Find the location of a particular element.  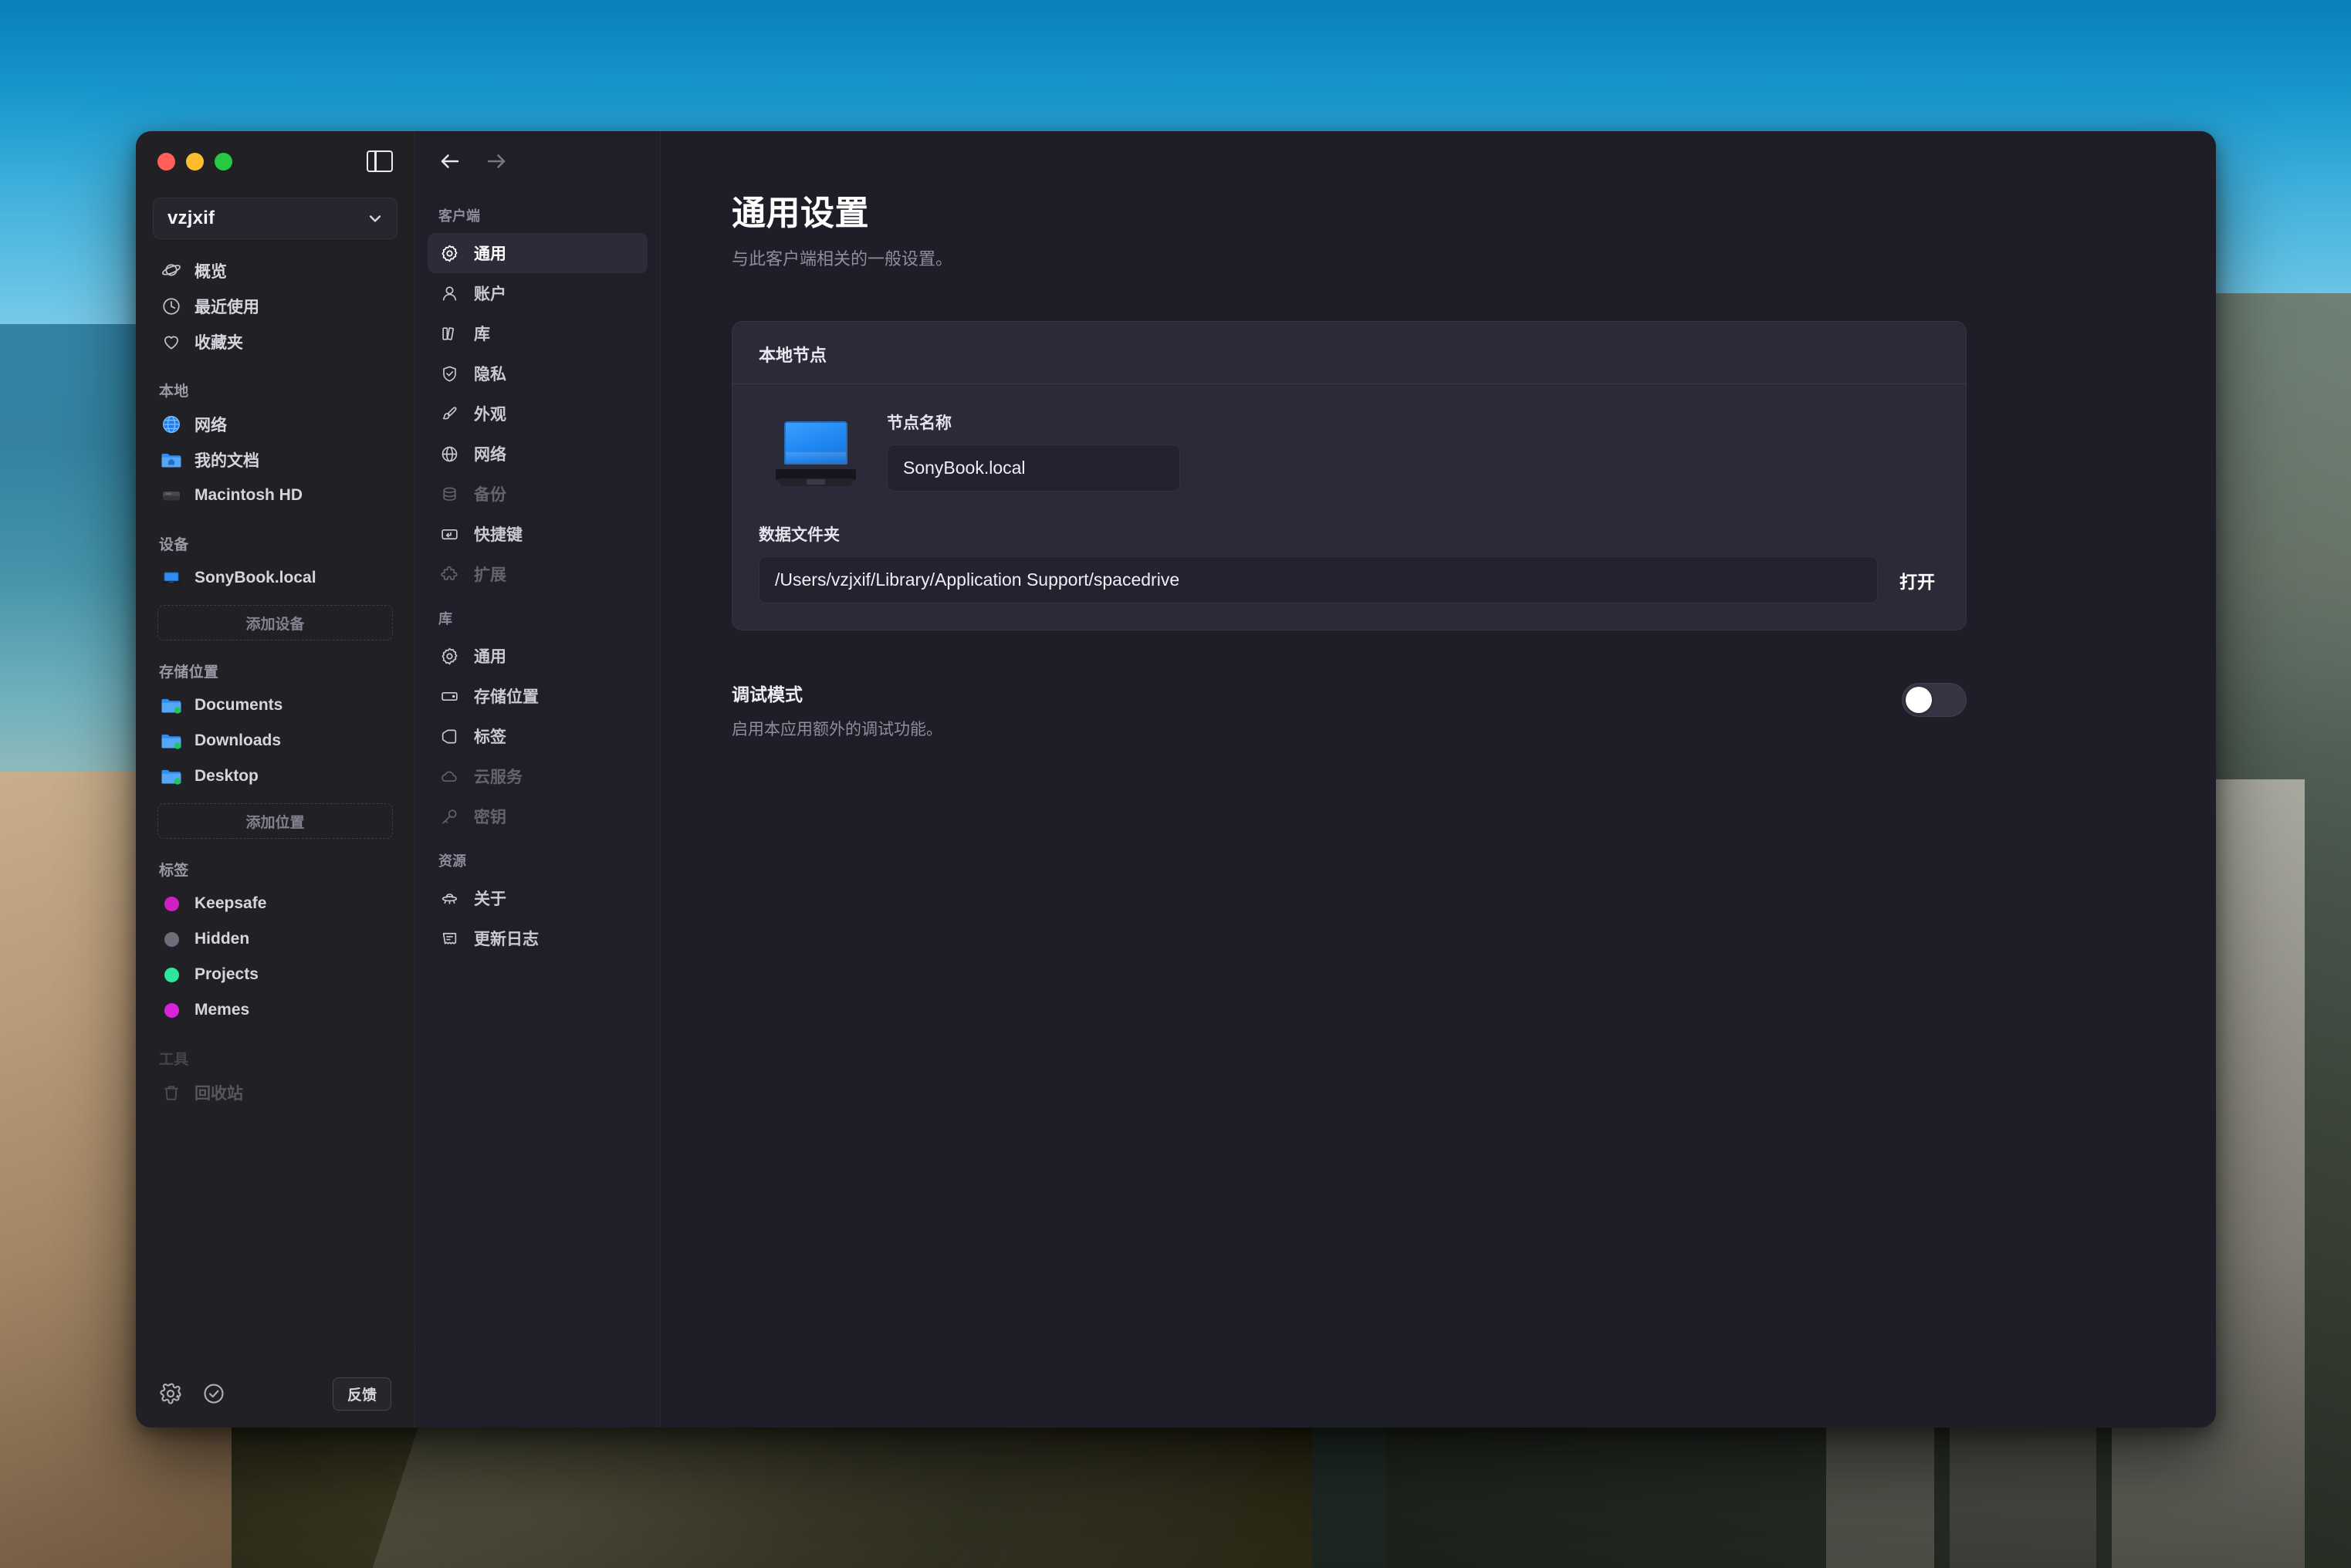

tag-label: Hidden is located at coordinates (222, 939).